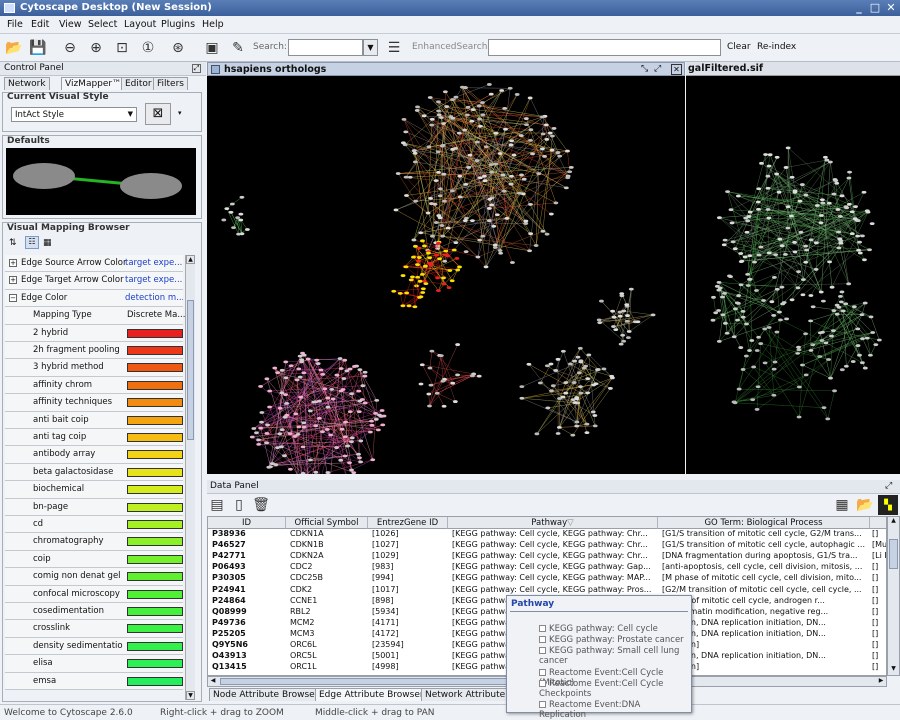 Image resolution: width=900 pixels, height=720 pixels. Describe the element at coordinates (776, 47) in the screenshot. I see `reindex-button: Re-index` at that location.